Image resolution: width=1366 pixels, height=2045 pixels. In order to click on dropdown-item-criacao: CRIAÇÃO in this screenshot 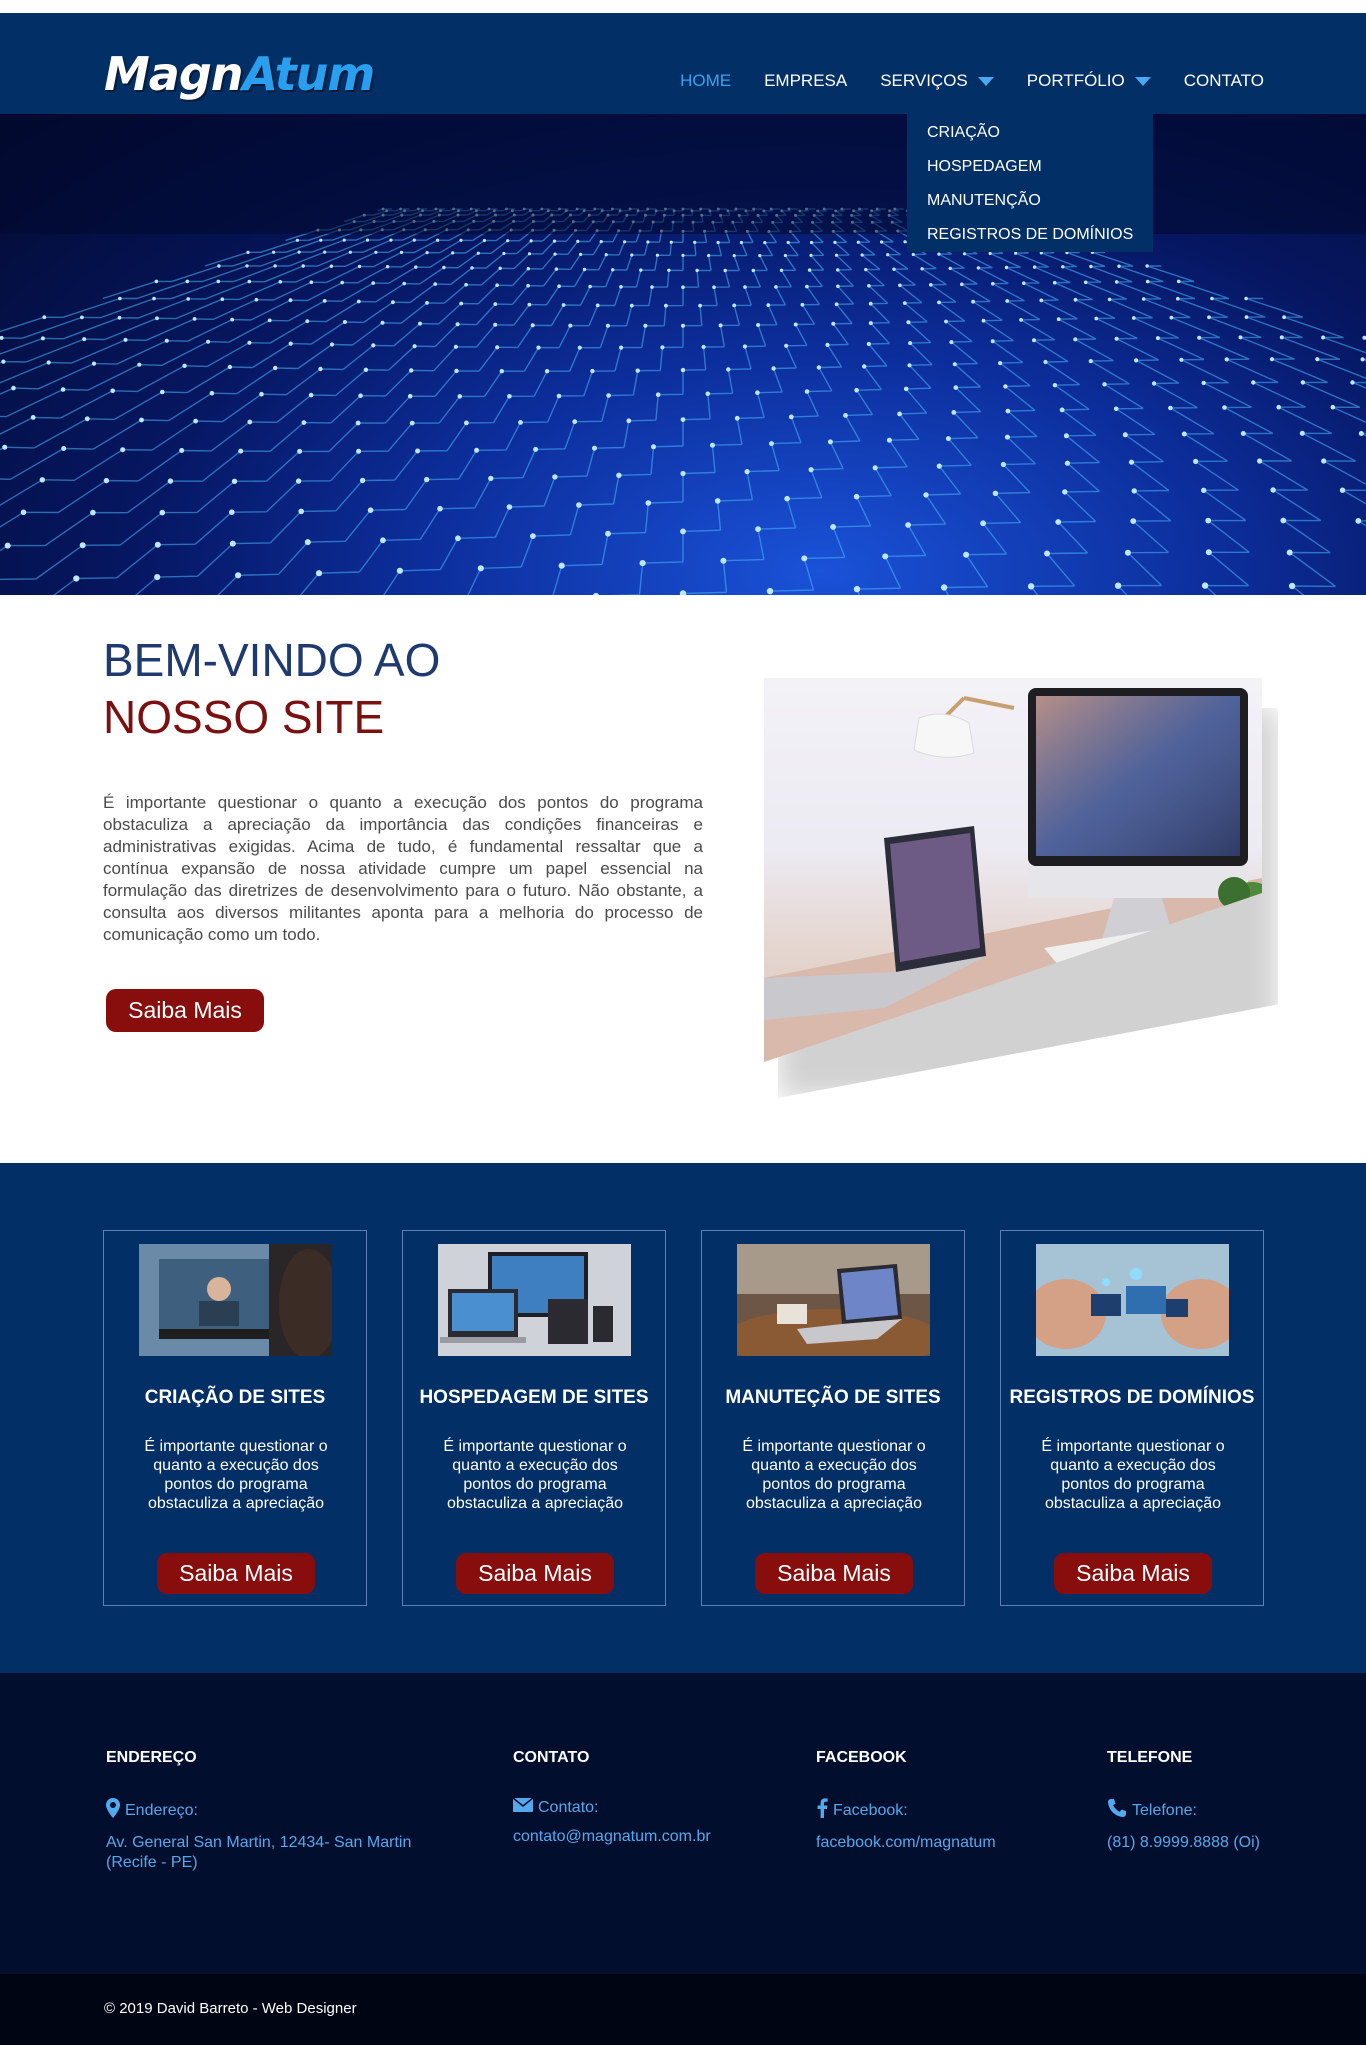, I will do `click(1030, 133)`.